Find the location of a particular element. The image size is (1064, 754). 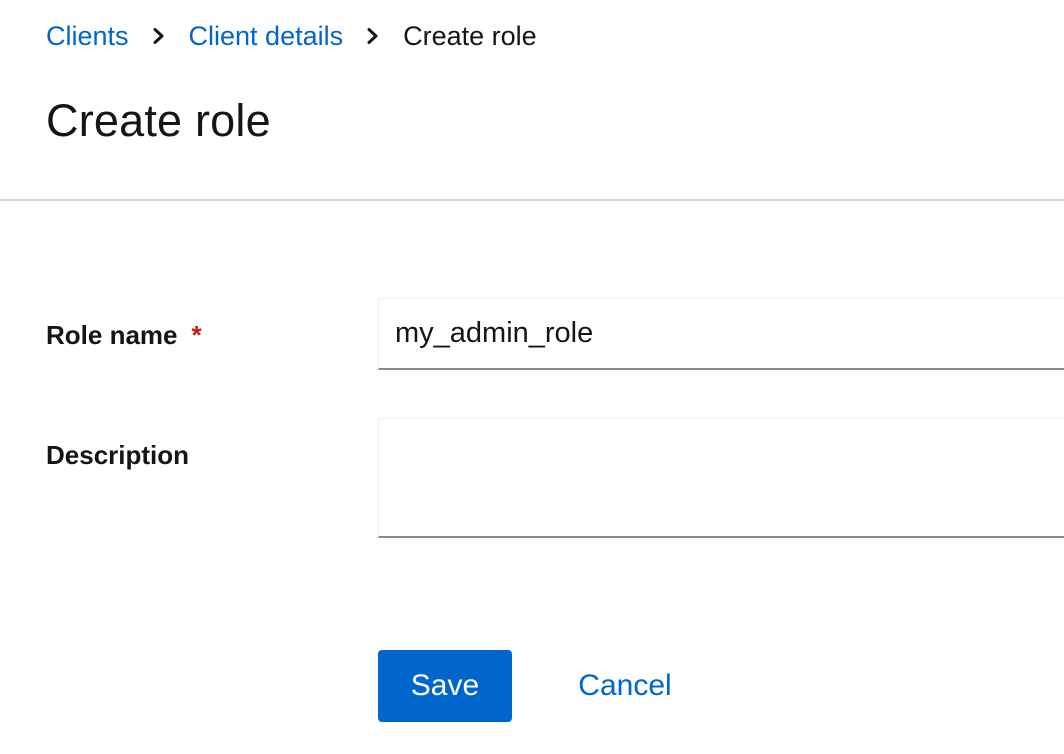

page-title: Create role is located at coordinates (158, 120).